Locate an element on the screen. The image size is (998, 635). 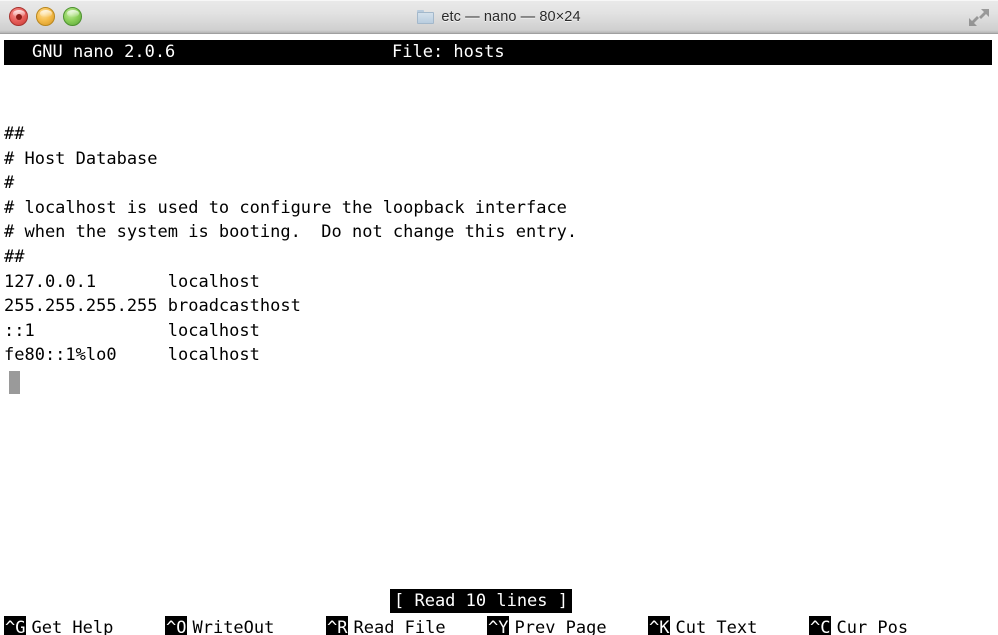
shortcut-cur-pos: ^C Cur Pos is located at coordinates (858, 625).